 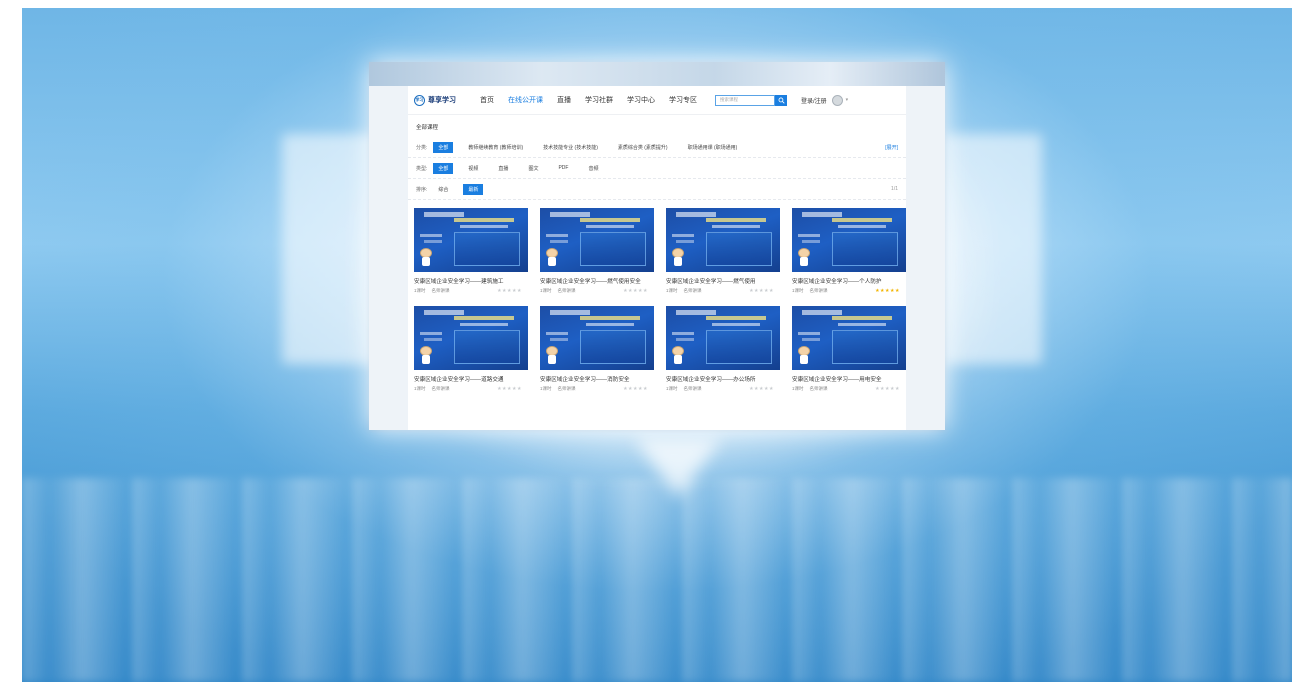 What do you see at coordinates (597, 281) in the screenshot?
I see `course-title: 安康区域企业安全学习——燃气使用安全` at bounding box center [597, 281].